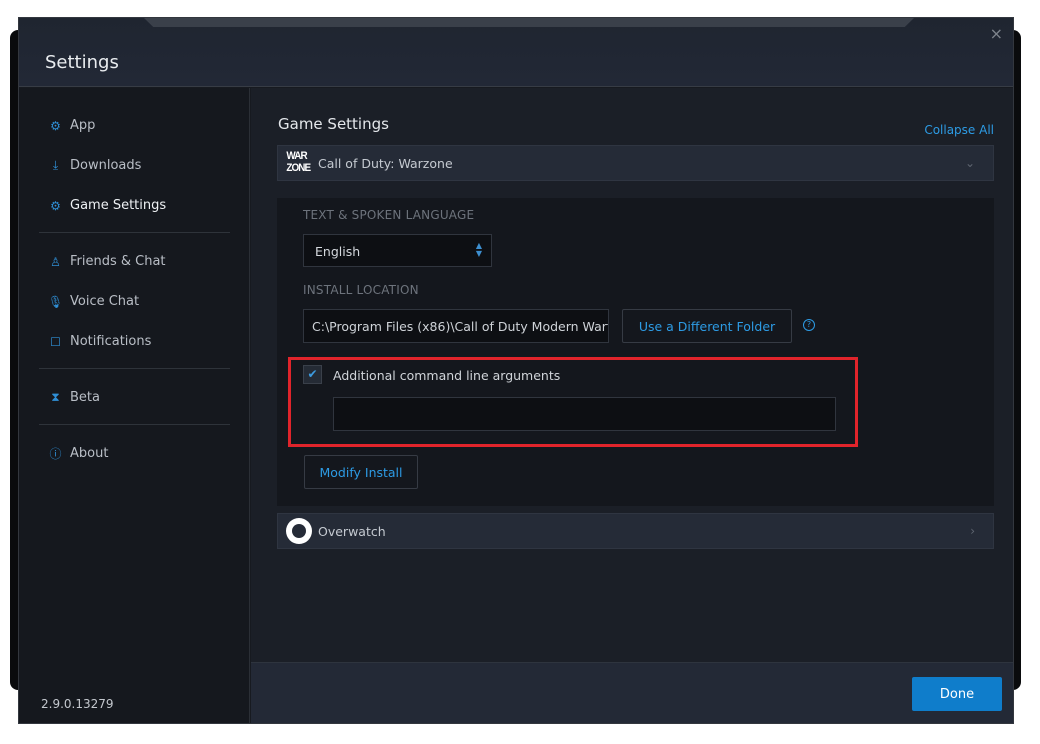 This screenshot has width=1040, height=744. What do you see at coordinates (635, 531) in the screenshot?
I see `game-header-overwatch: Overwatch ›` at bounding box center [635, 531].